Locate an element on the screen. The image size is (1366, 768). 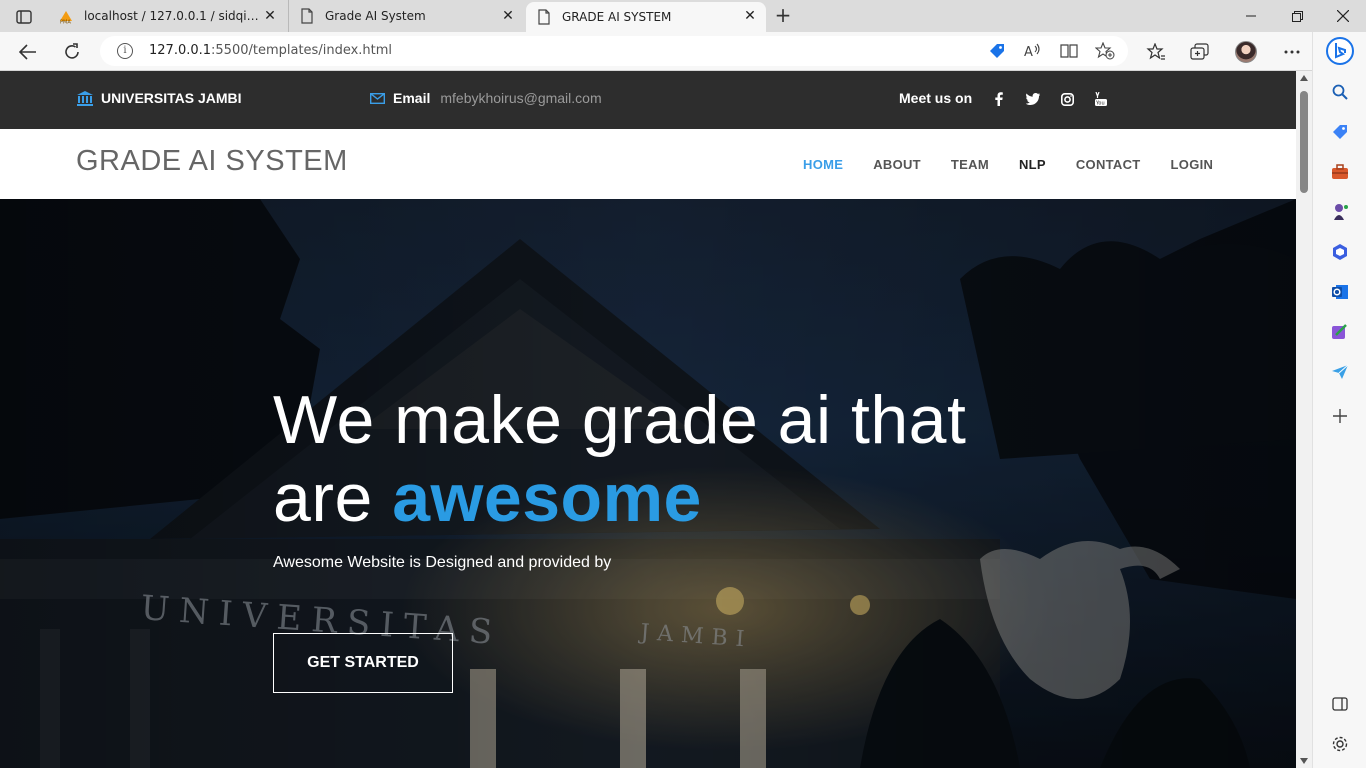
settings-gear-icon is located at coordinates (1340, 744).